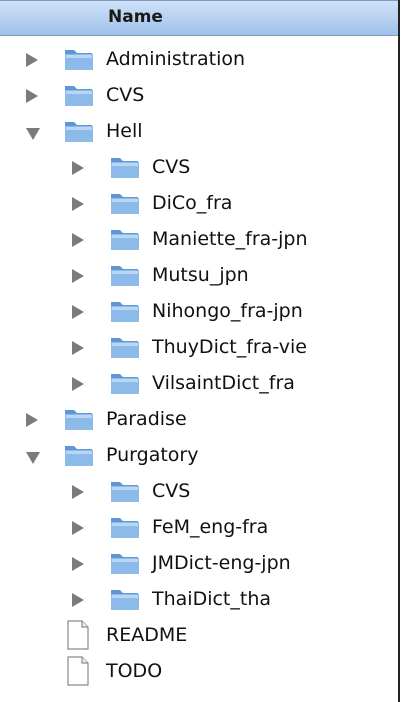 This screenshot has height=702, width=410. I want to click on folder-row: Purgatory, so click(198, 456).